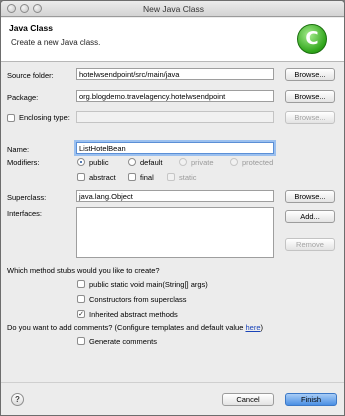 Image resolution: width=345 pixels, height=416 pixels. I want to click on protected-radio-label: protected, so click(258, 162).